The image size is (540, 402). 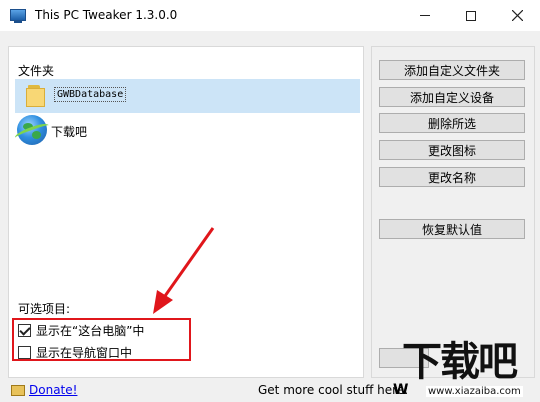 I want to click on delete-selected-button: 删除所选, so click(x=452, y=123).